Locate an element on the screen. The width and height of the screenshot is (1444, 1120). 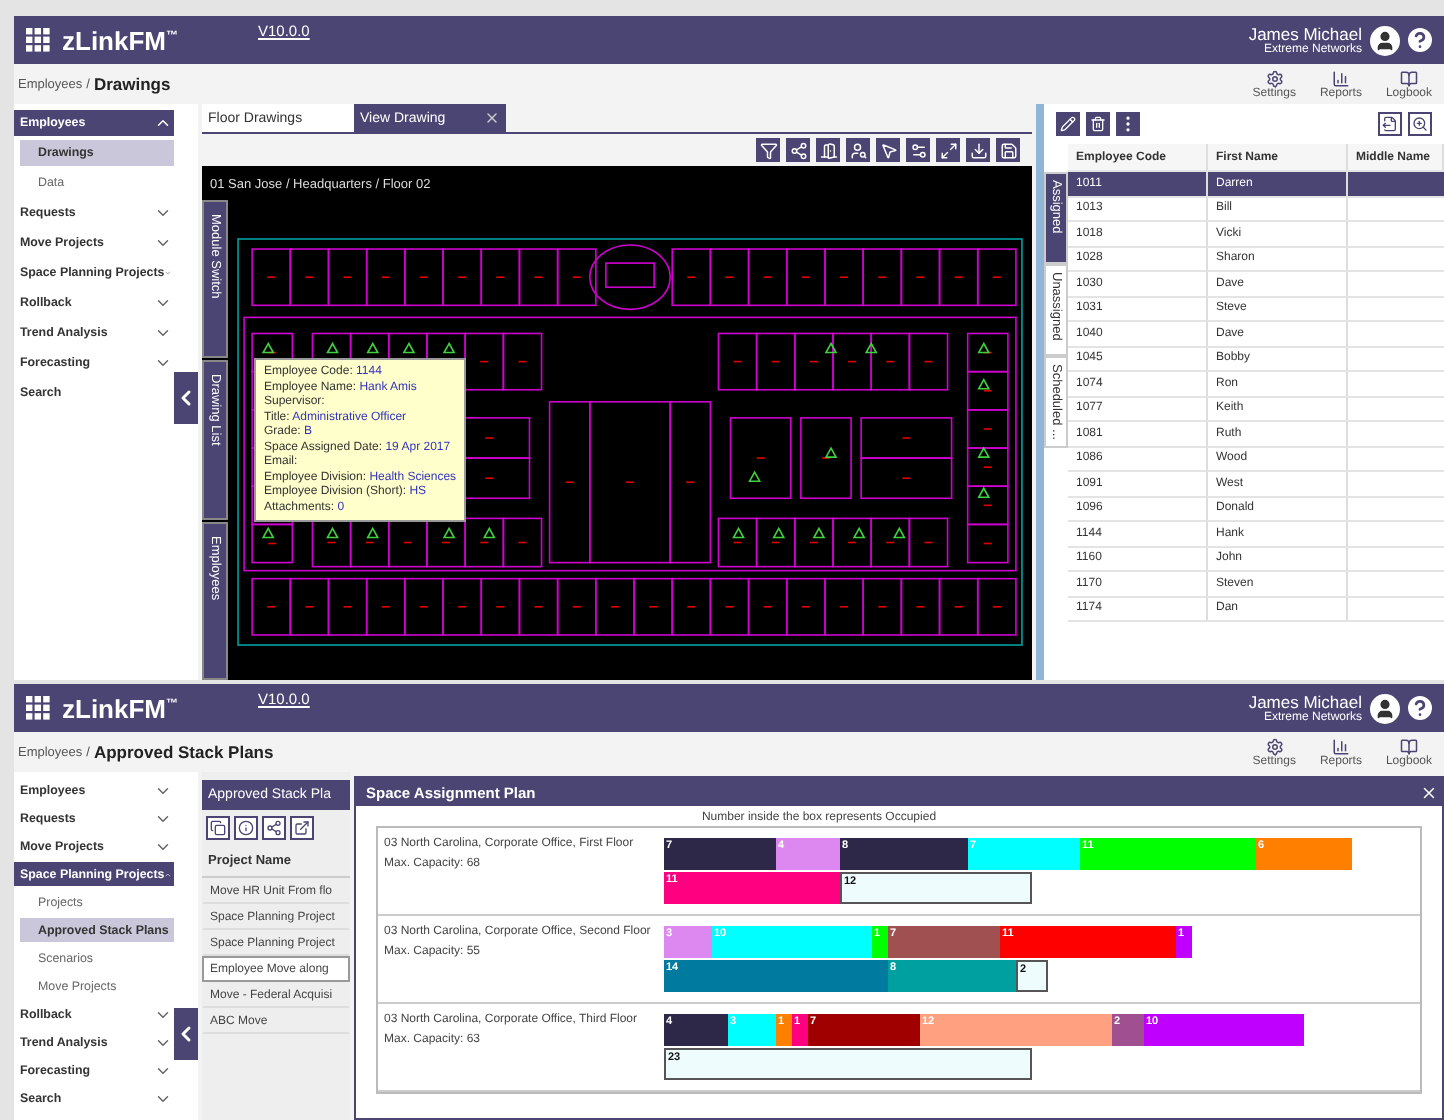
pointer-icon is located at coordinates (888, 150).